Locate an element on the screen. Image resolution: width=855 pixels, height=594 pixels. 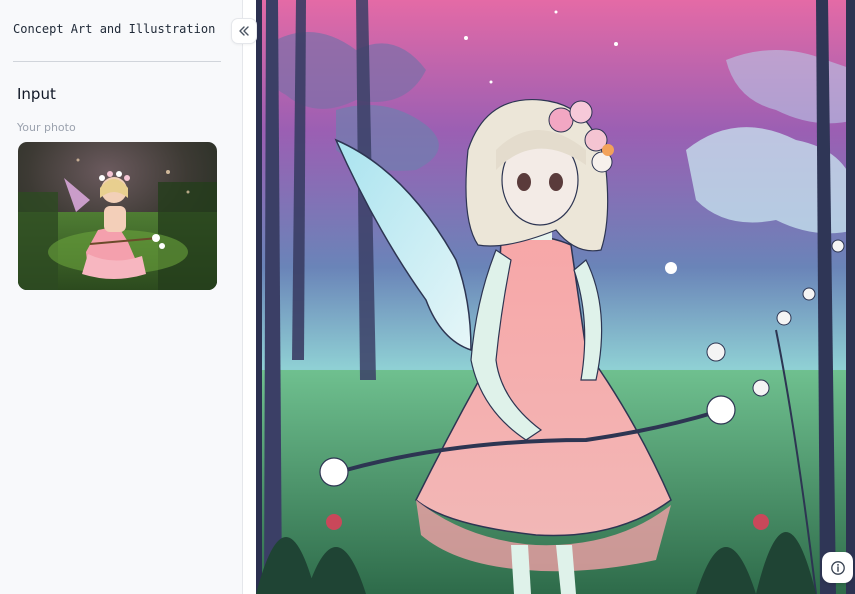
input-photo-thumbnail is located at coordinates (117, 216).